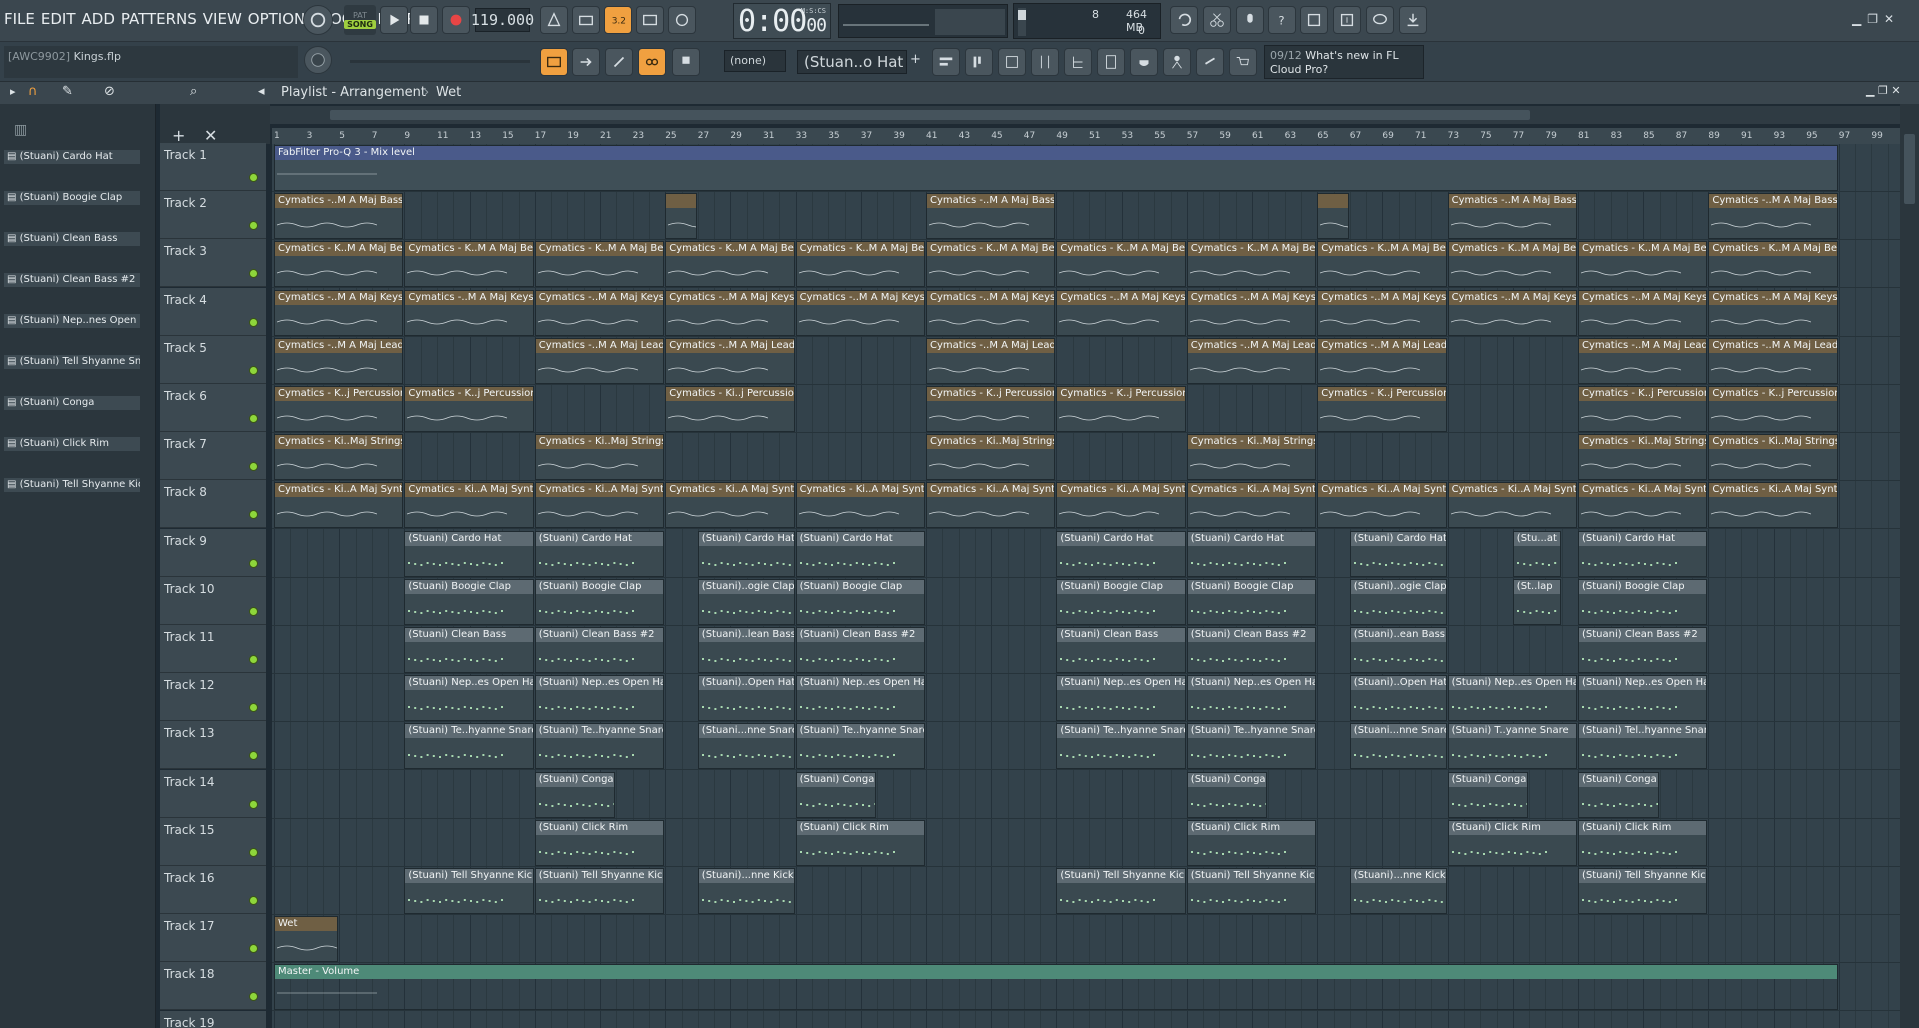  I want to click on playlist-button, so click(946, 62).